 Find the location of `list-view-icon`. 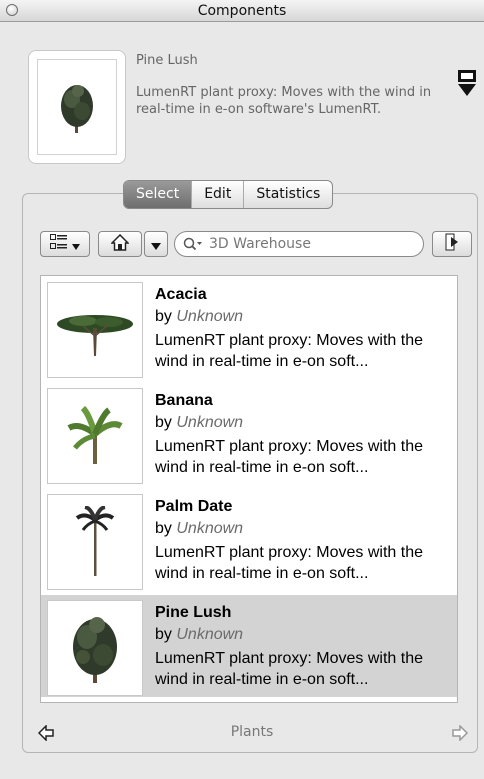

list-view-icon is located at coordinates (59, 244).